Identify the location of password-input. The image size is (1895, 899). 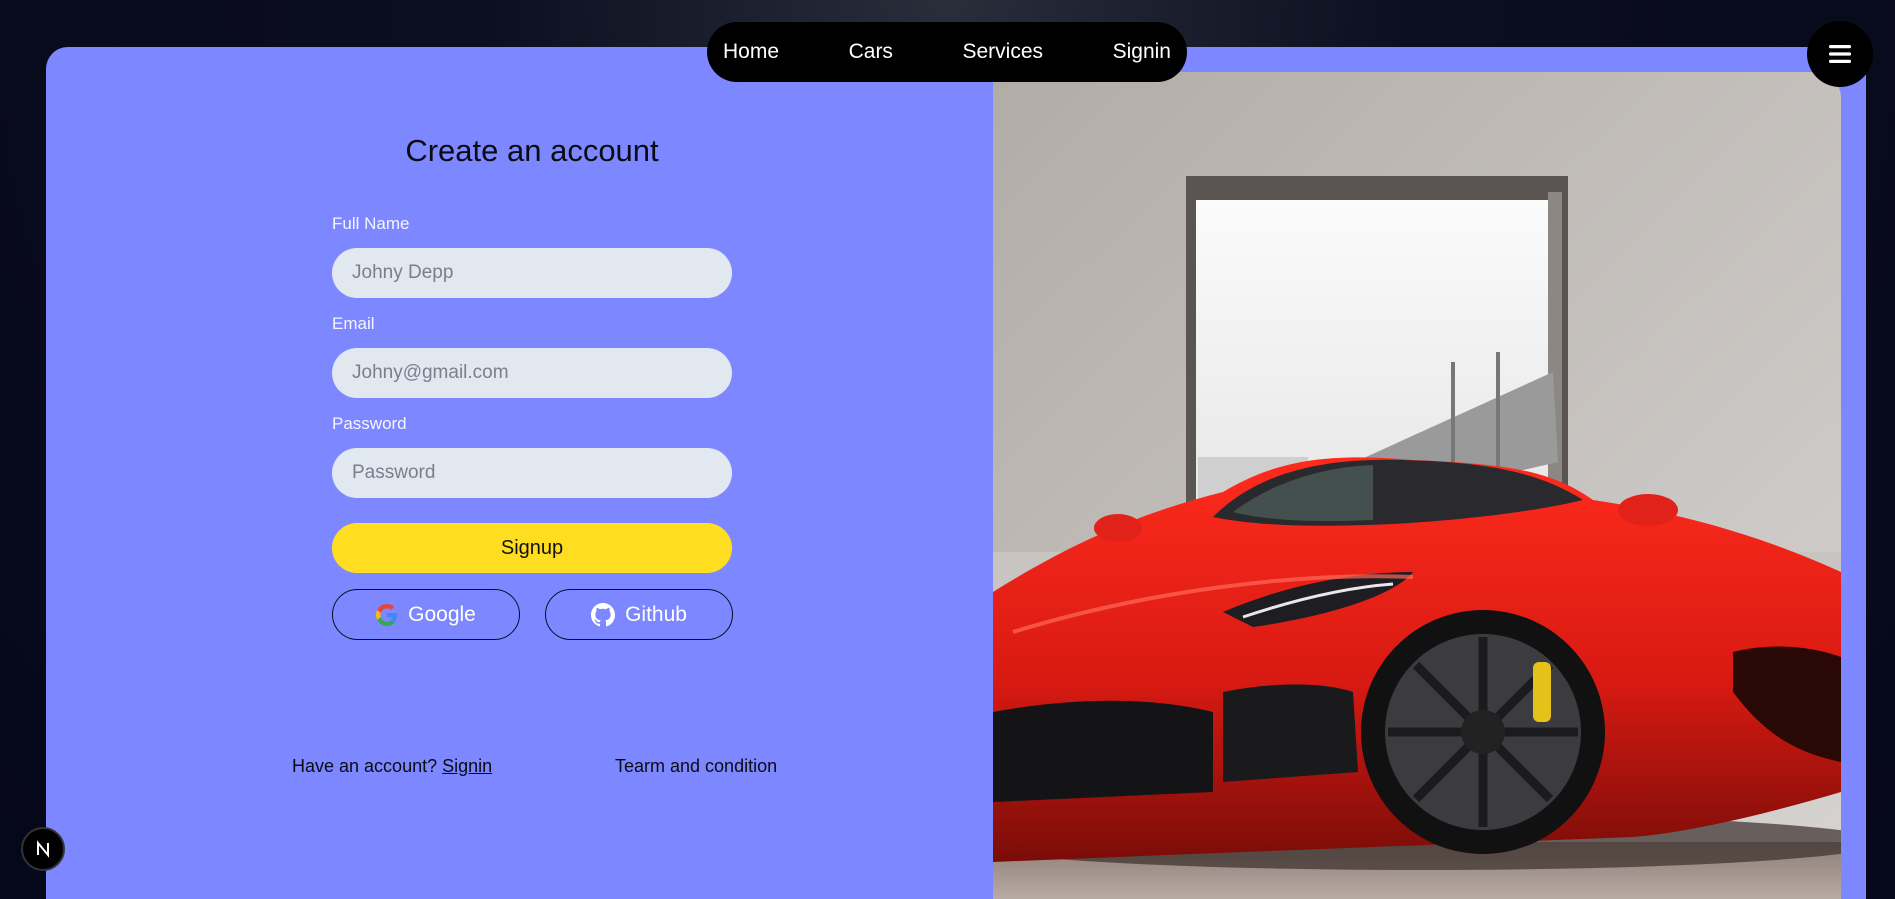
(532, 473).